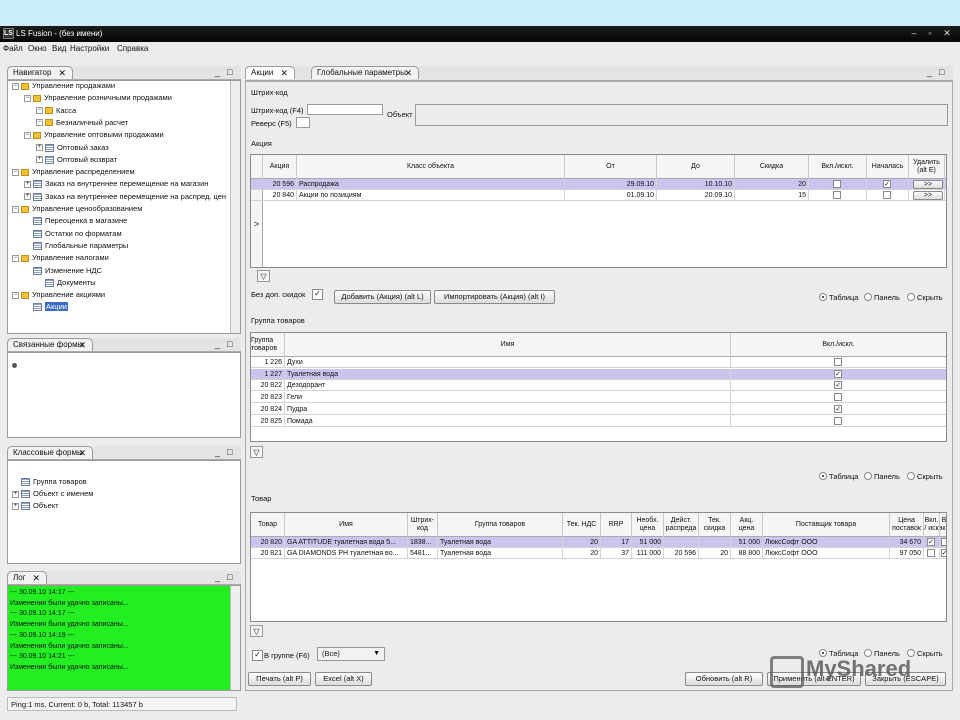 Image resolution: width=960 pixels, height=720 pixels. What do you see at coordinates (500, 525) in the screenshot?
I see `col-header: Группа товаров` at bounding box center [500, 525].